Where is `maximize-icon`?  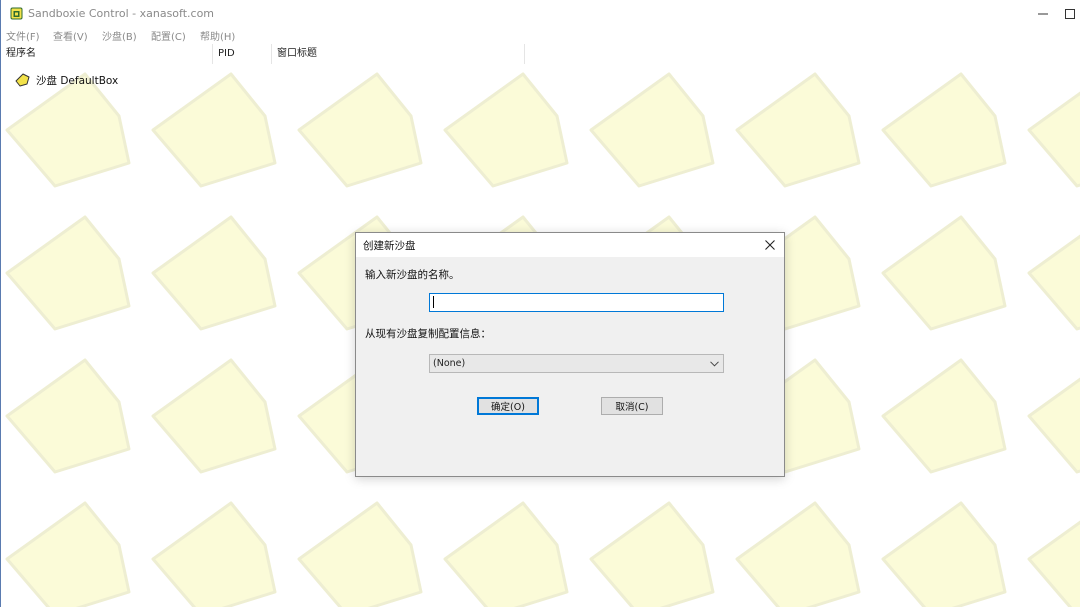 maximize-icon is located at coordinates (1070, 13).